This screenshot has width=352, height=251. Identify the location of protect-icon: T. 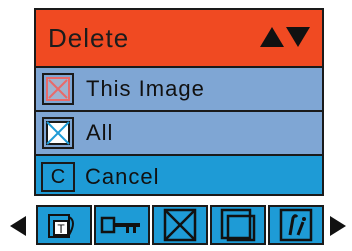
(61, 226).